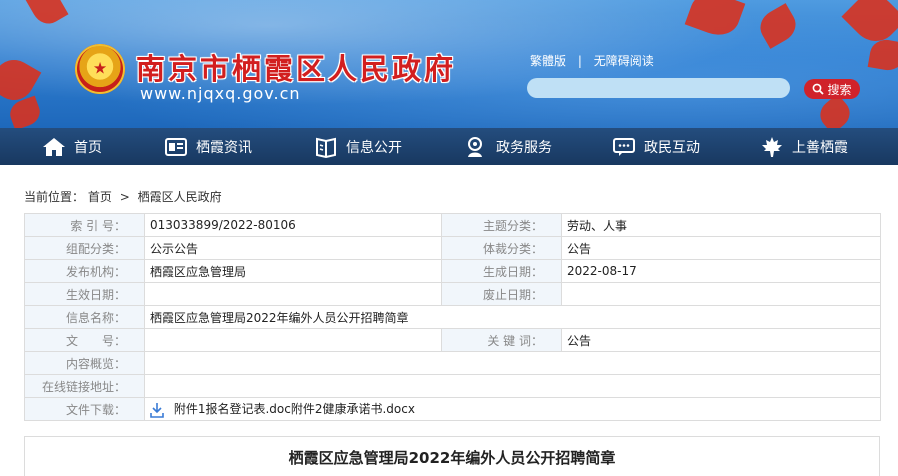 This screenshot has height=476, width=898. Describe the element at coordinates (672, 147) in the screenshot. I see `nav-item-label: 政民互动` at that location.